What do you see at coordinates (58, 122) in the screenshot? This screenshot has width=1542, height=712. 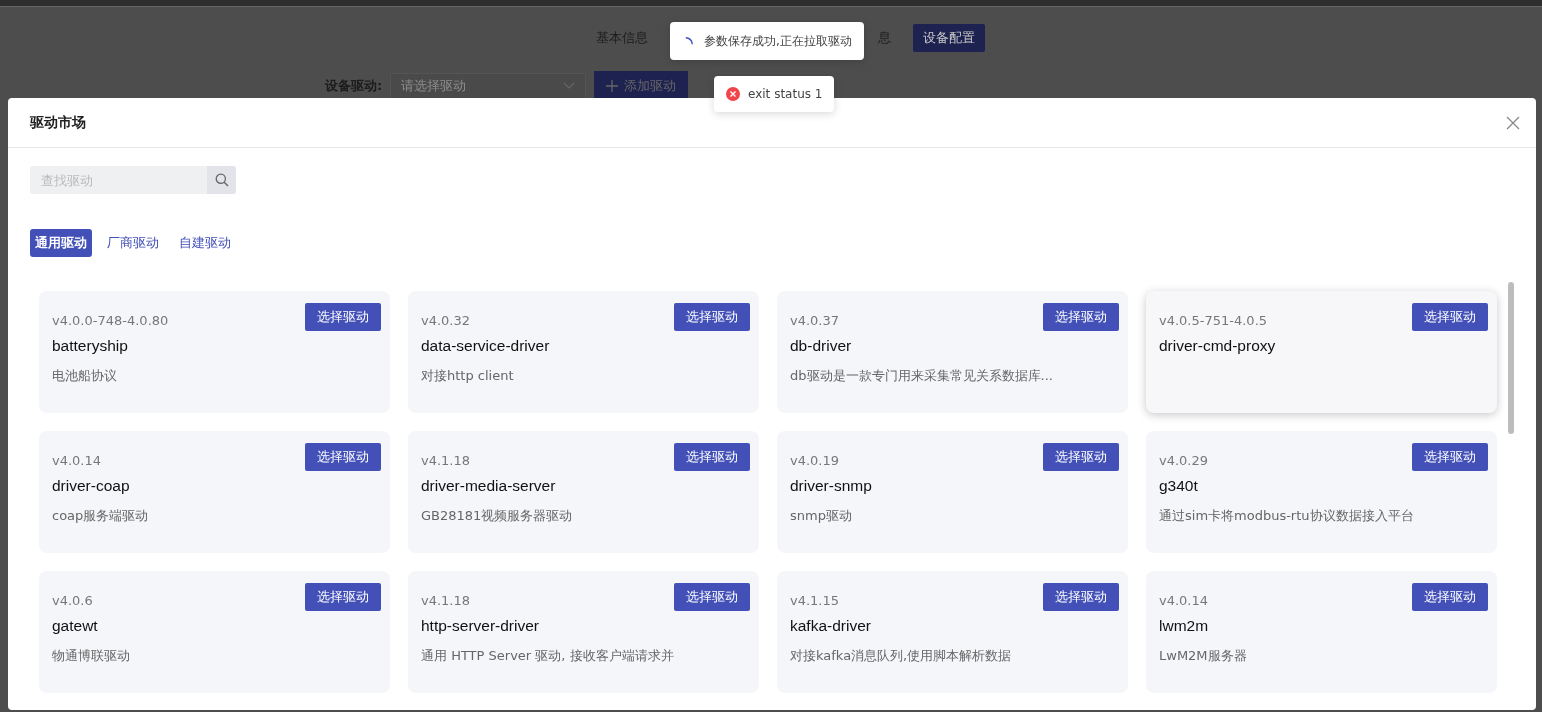 I see `modal-title: 驱动市场` at bounding box center [58, 122].